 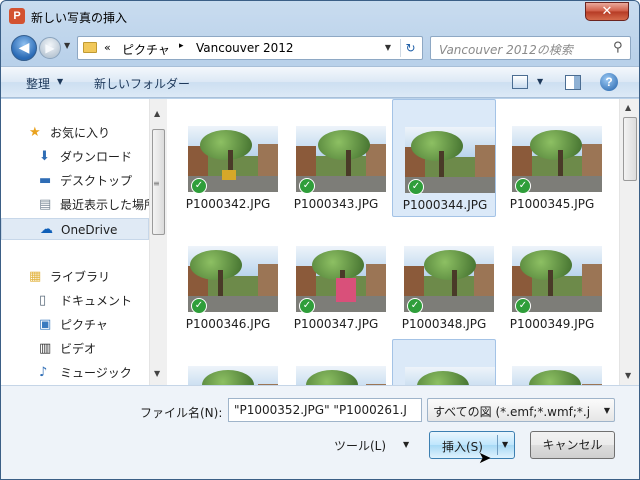 I want to click on mouse-cursor-icon: ➤, so click(x=485, y=457).